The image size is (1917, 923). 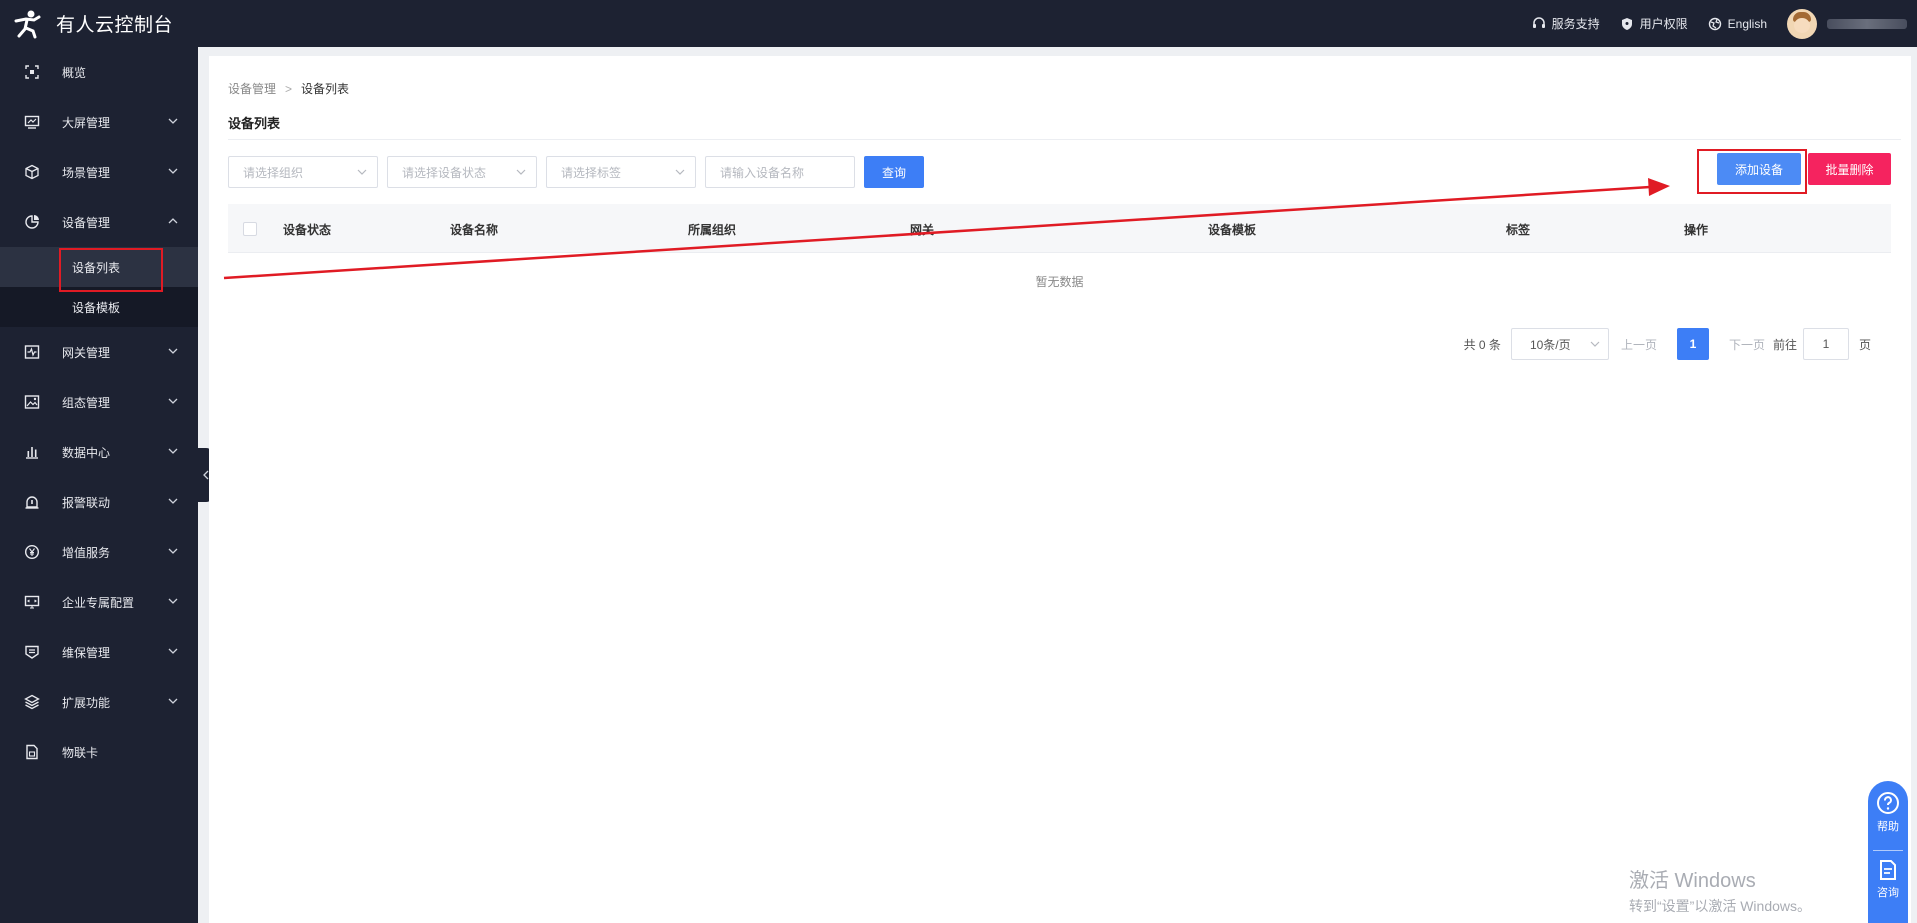 I want to click on sidebar-item-label: 增值服务, so click(x=86, y=552).